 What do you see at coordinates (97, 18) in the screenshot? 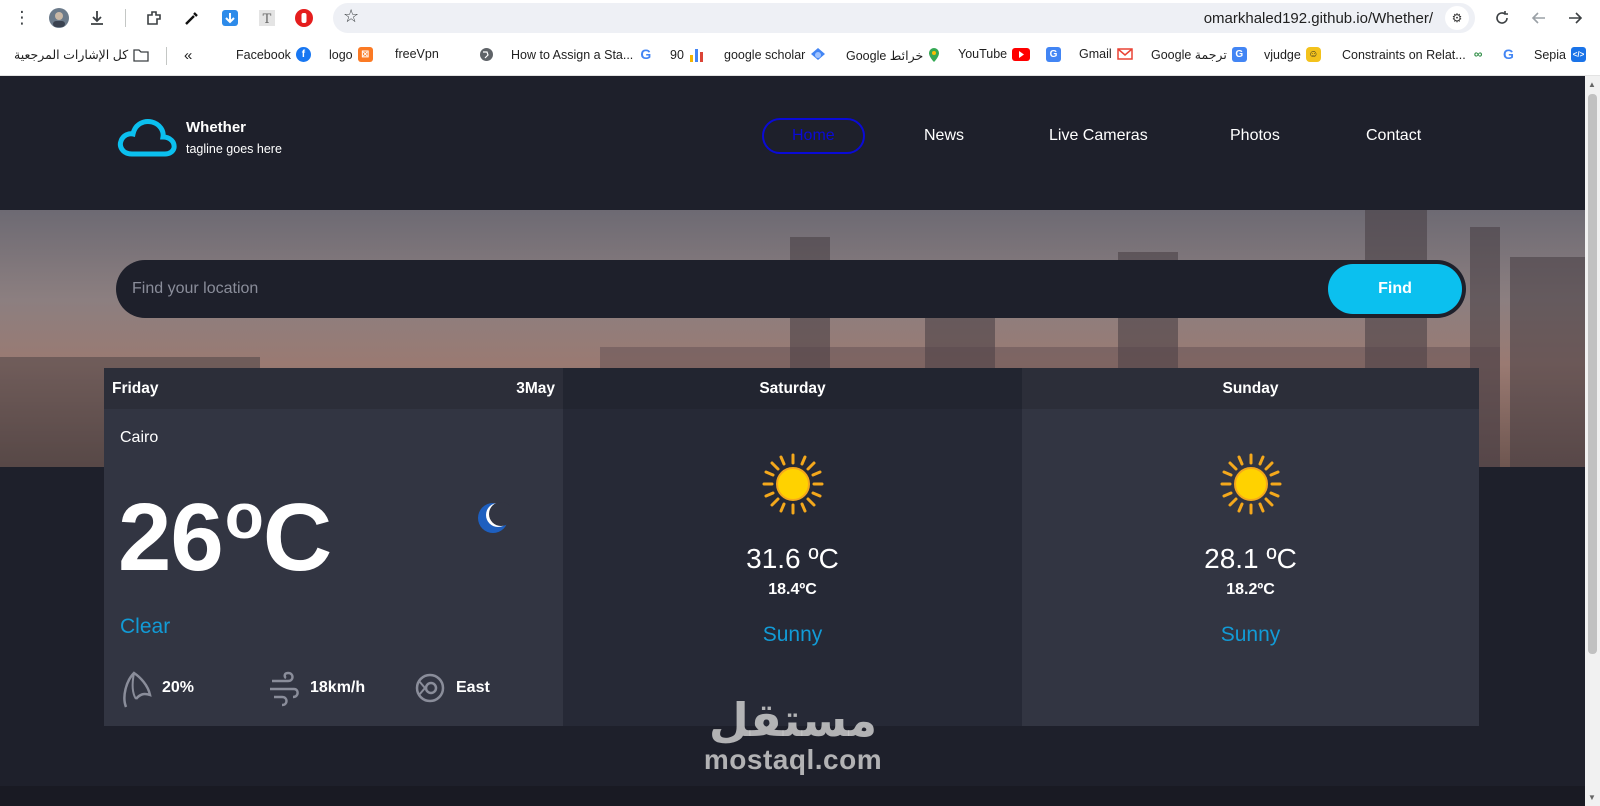
I see `download-icon` at bounding box center [97, 18].